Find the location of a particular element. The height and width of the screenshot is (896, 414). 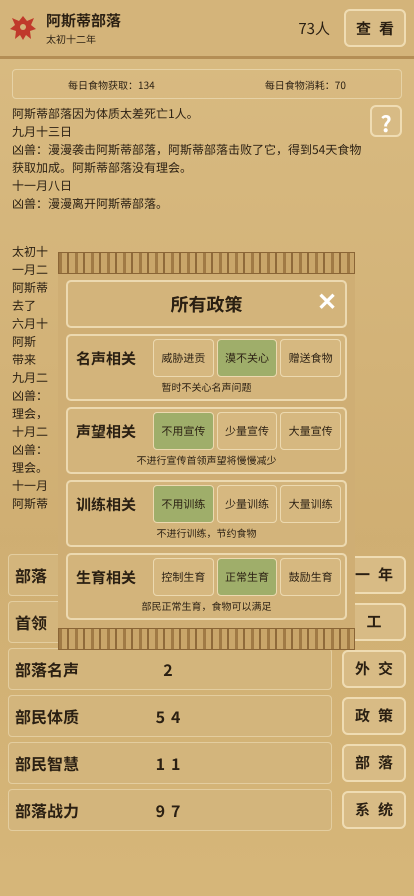

policy-option: 不用训练 is located at coordinates (183, 504).